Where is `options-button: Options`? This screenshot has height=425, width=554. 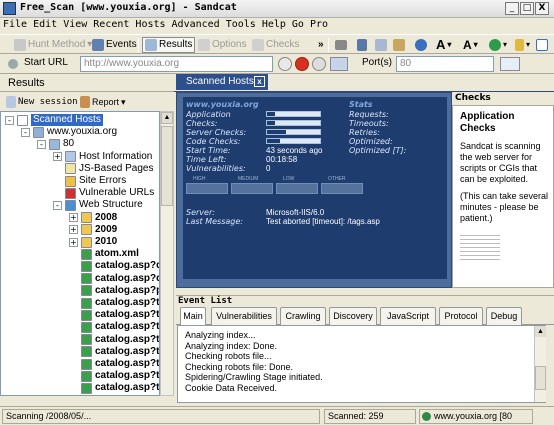 options-button: Options is located at coordinates (222, 45).